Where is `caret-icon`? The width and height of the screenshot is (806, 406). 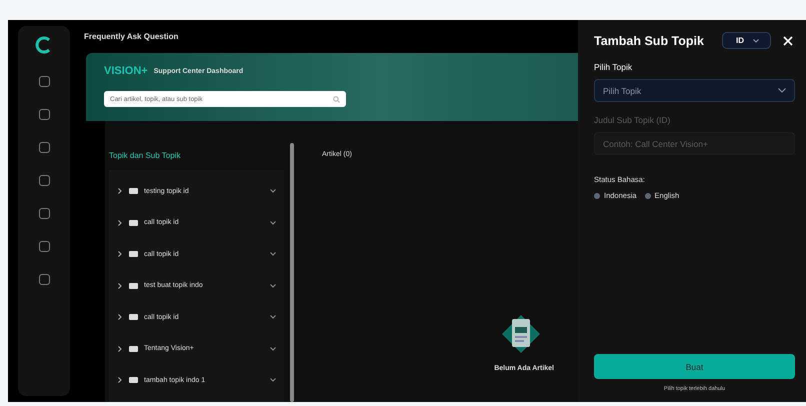
caret-icon is located at coordinates (756, 40).